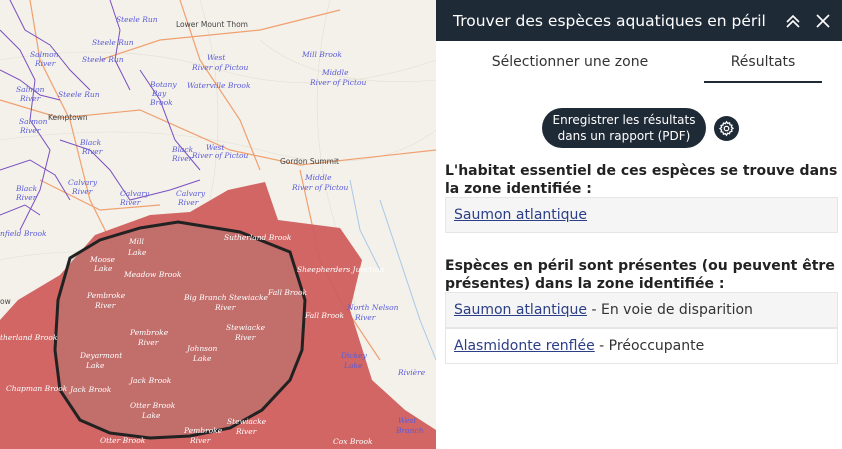 Image resolution: width=842 pixels, height=449 pixels. Describe the element at coordinates (609, 20) in the screenshot. I see `panel-title: Trouver des espèces aquatiques en péril` at that location.